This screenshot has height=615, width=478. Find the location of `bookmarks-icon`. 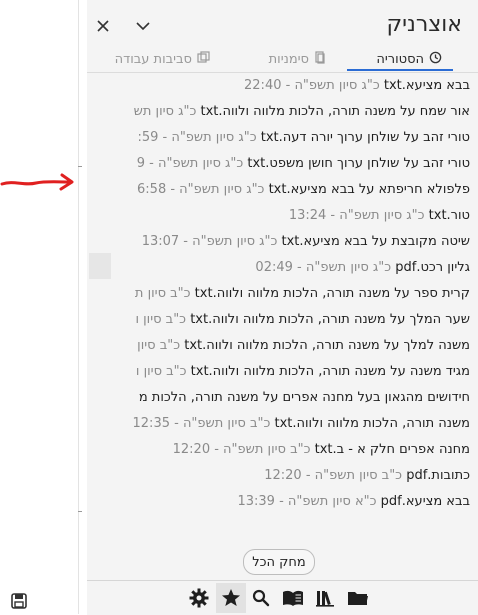

bookmarks-icon is located at coordinates (320, 59).